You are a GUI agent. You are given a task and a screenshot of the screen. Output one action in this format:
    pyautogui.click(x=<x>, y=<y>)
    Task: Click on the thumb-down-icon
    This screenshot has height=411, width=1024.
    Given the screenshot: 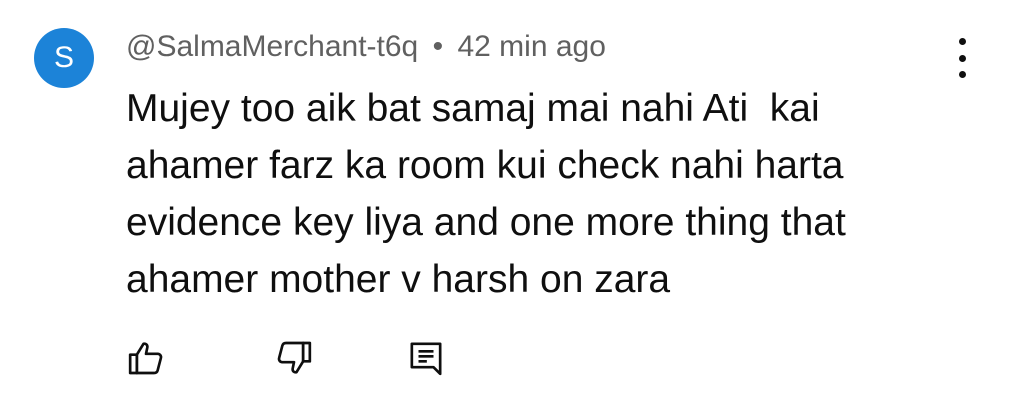 What is the action you would take?
    pyautogui.click(x=294, y=357)
    